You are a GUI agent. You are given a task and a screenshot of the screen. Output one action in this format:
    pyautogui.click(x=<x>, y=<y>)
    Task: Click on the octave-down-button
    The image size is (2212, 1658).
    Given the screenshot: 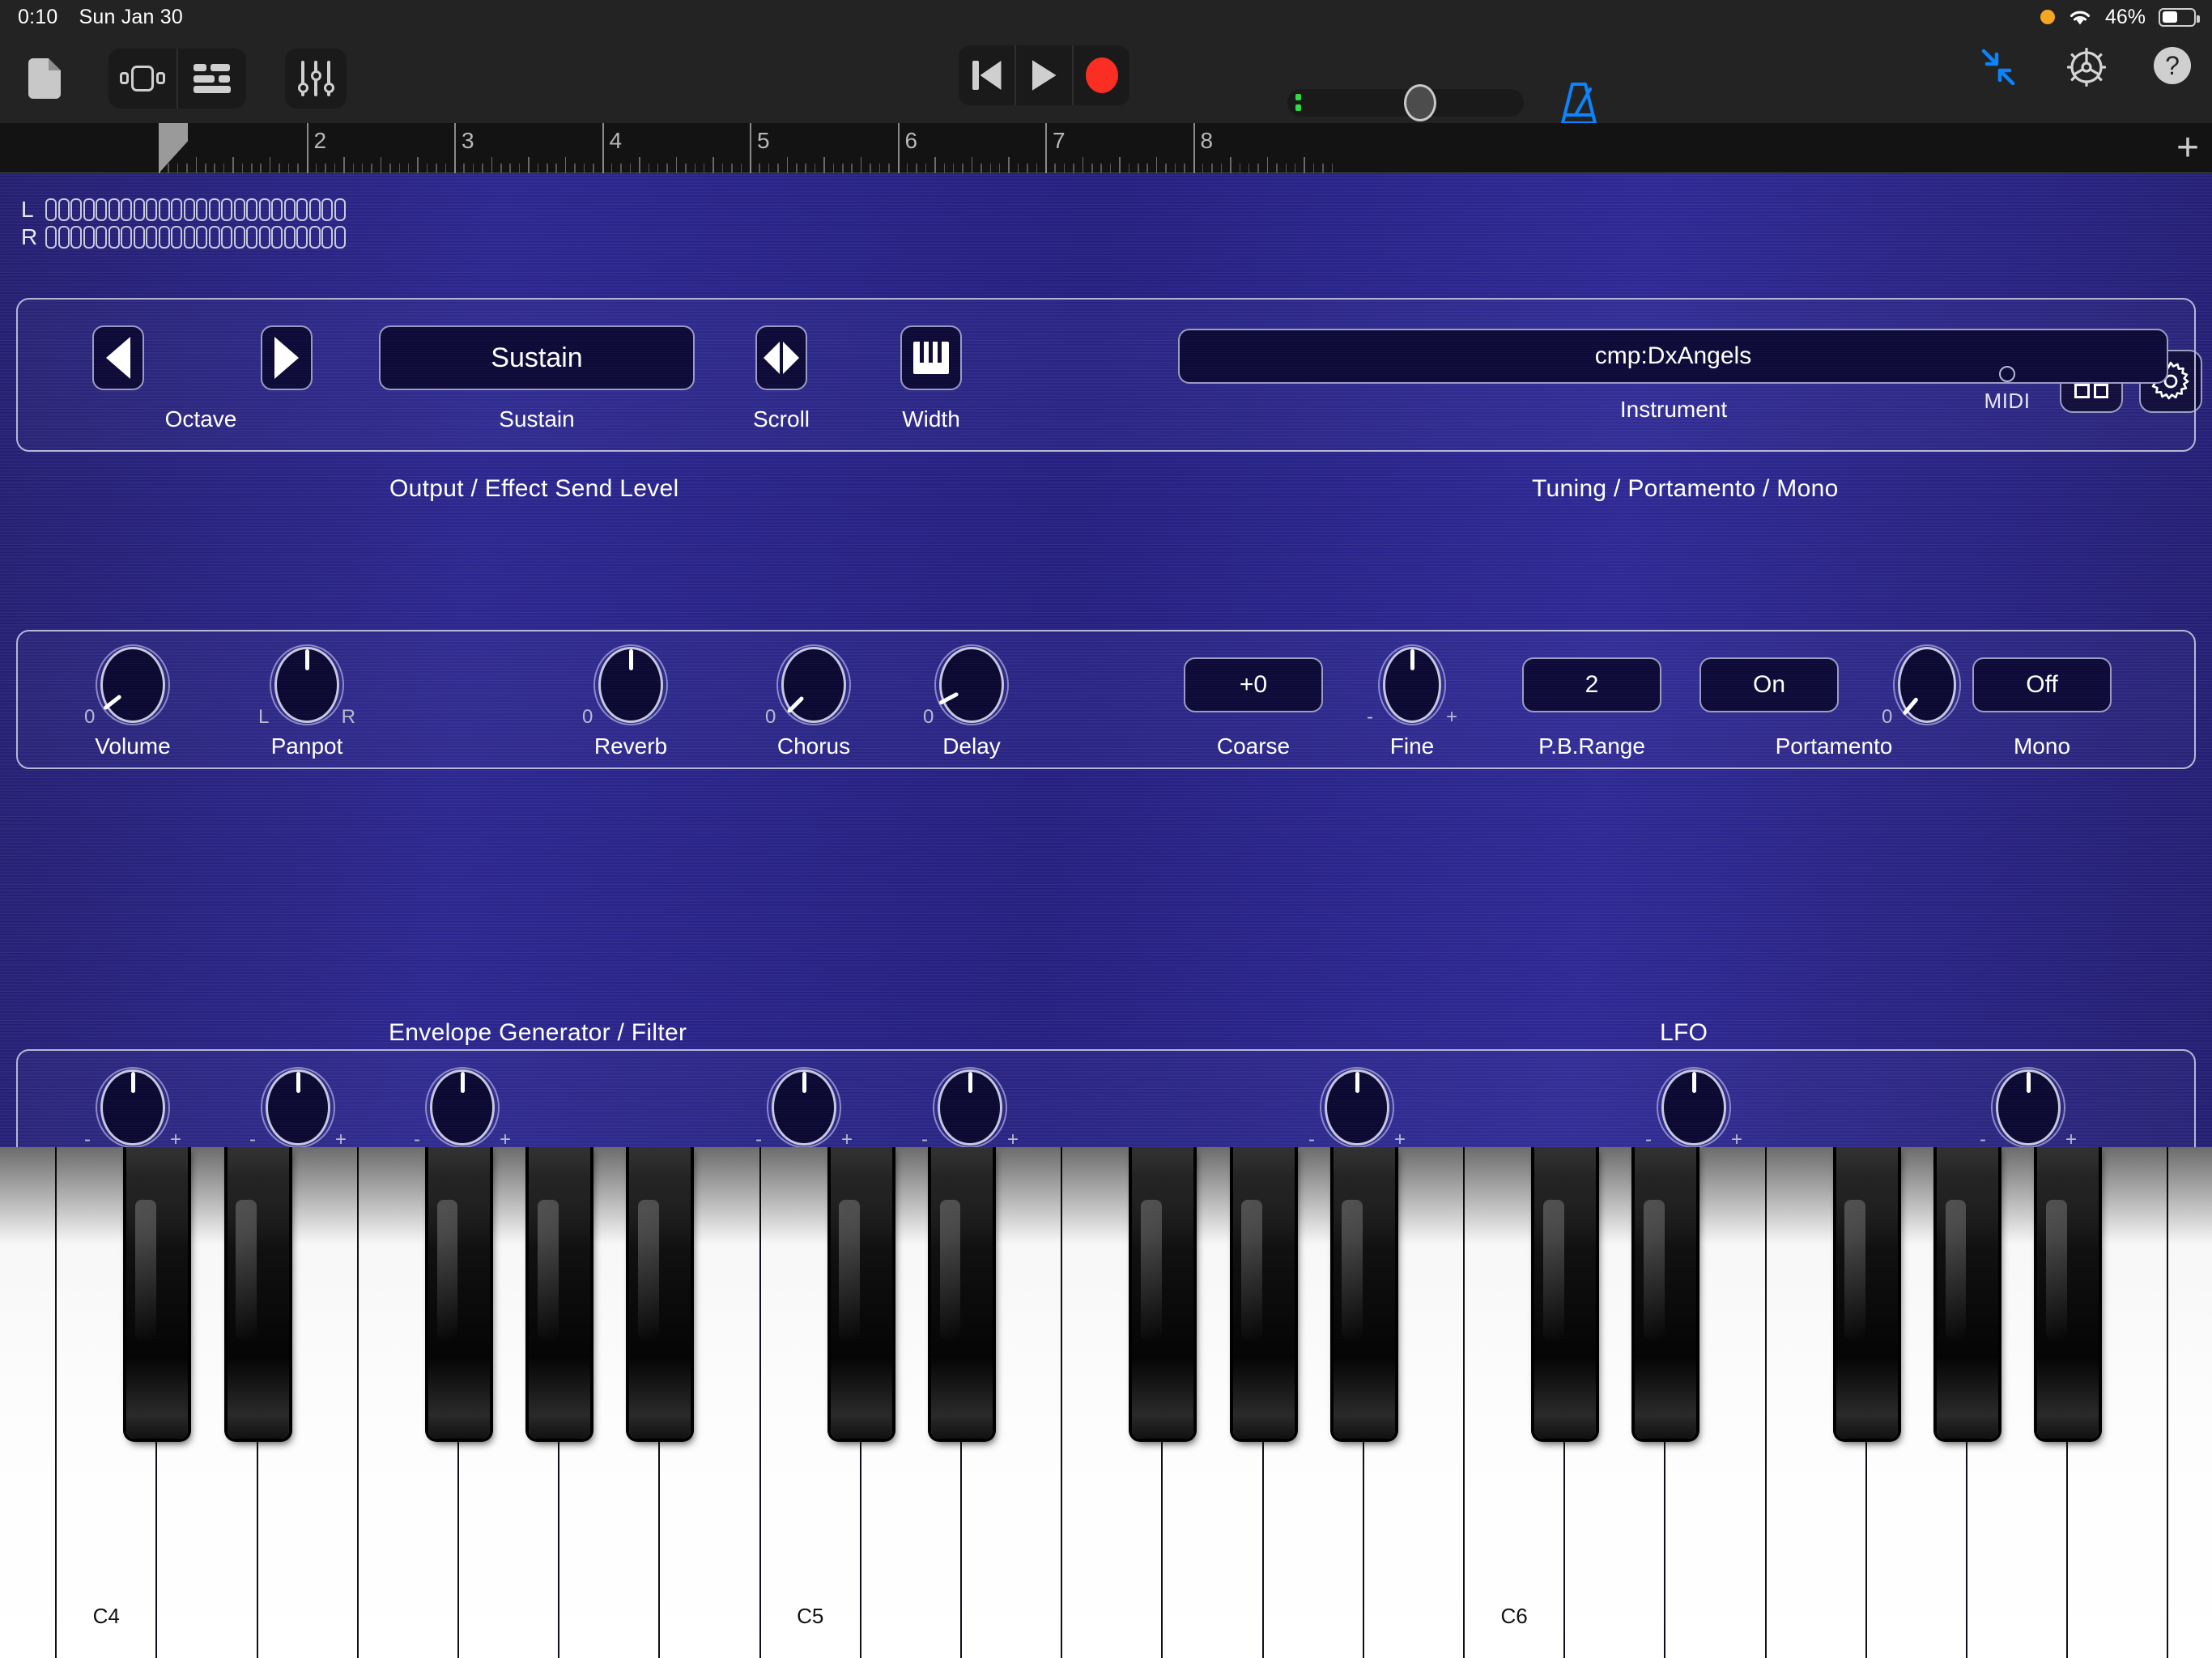 What is the action you would take?
    pyautogui.click(x=118, y=357)
    